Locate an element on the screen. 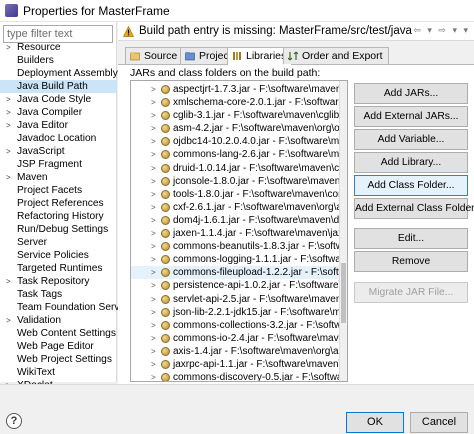  nav-item: > Validation is located at coordinates (58, 320).